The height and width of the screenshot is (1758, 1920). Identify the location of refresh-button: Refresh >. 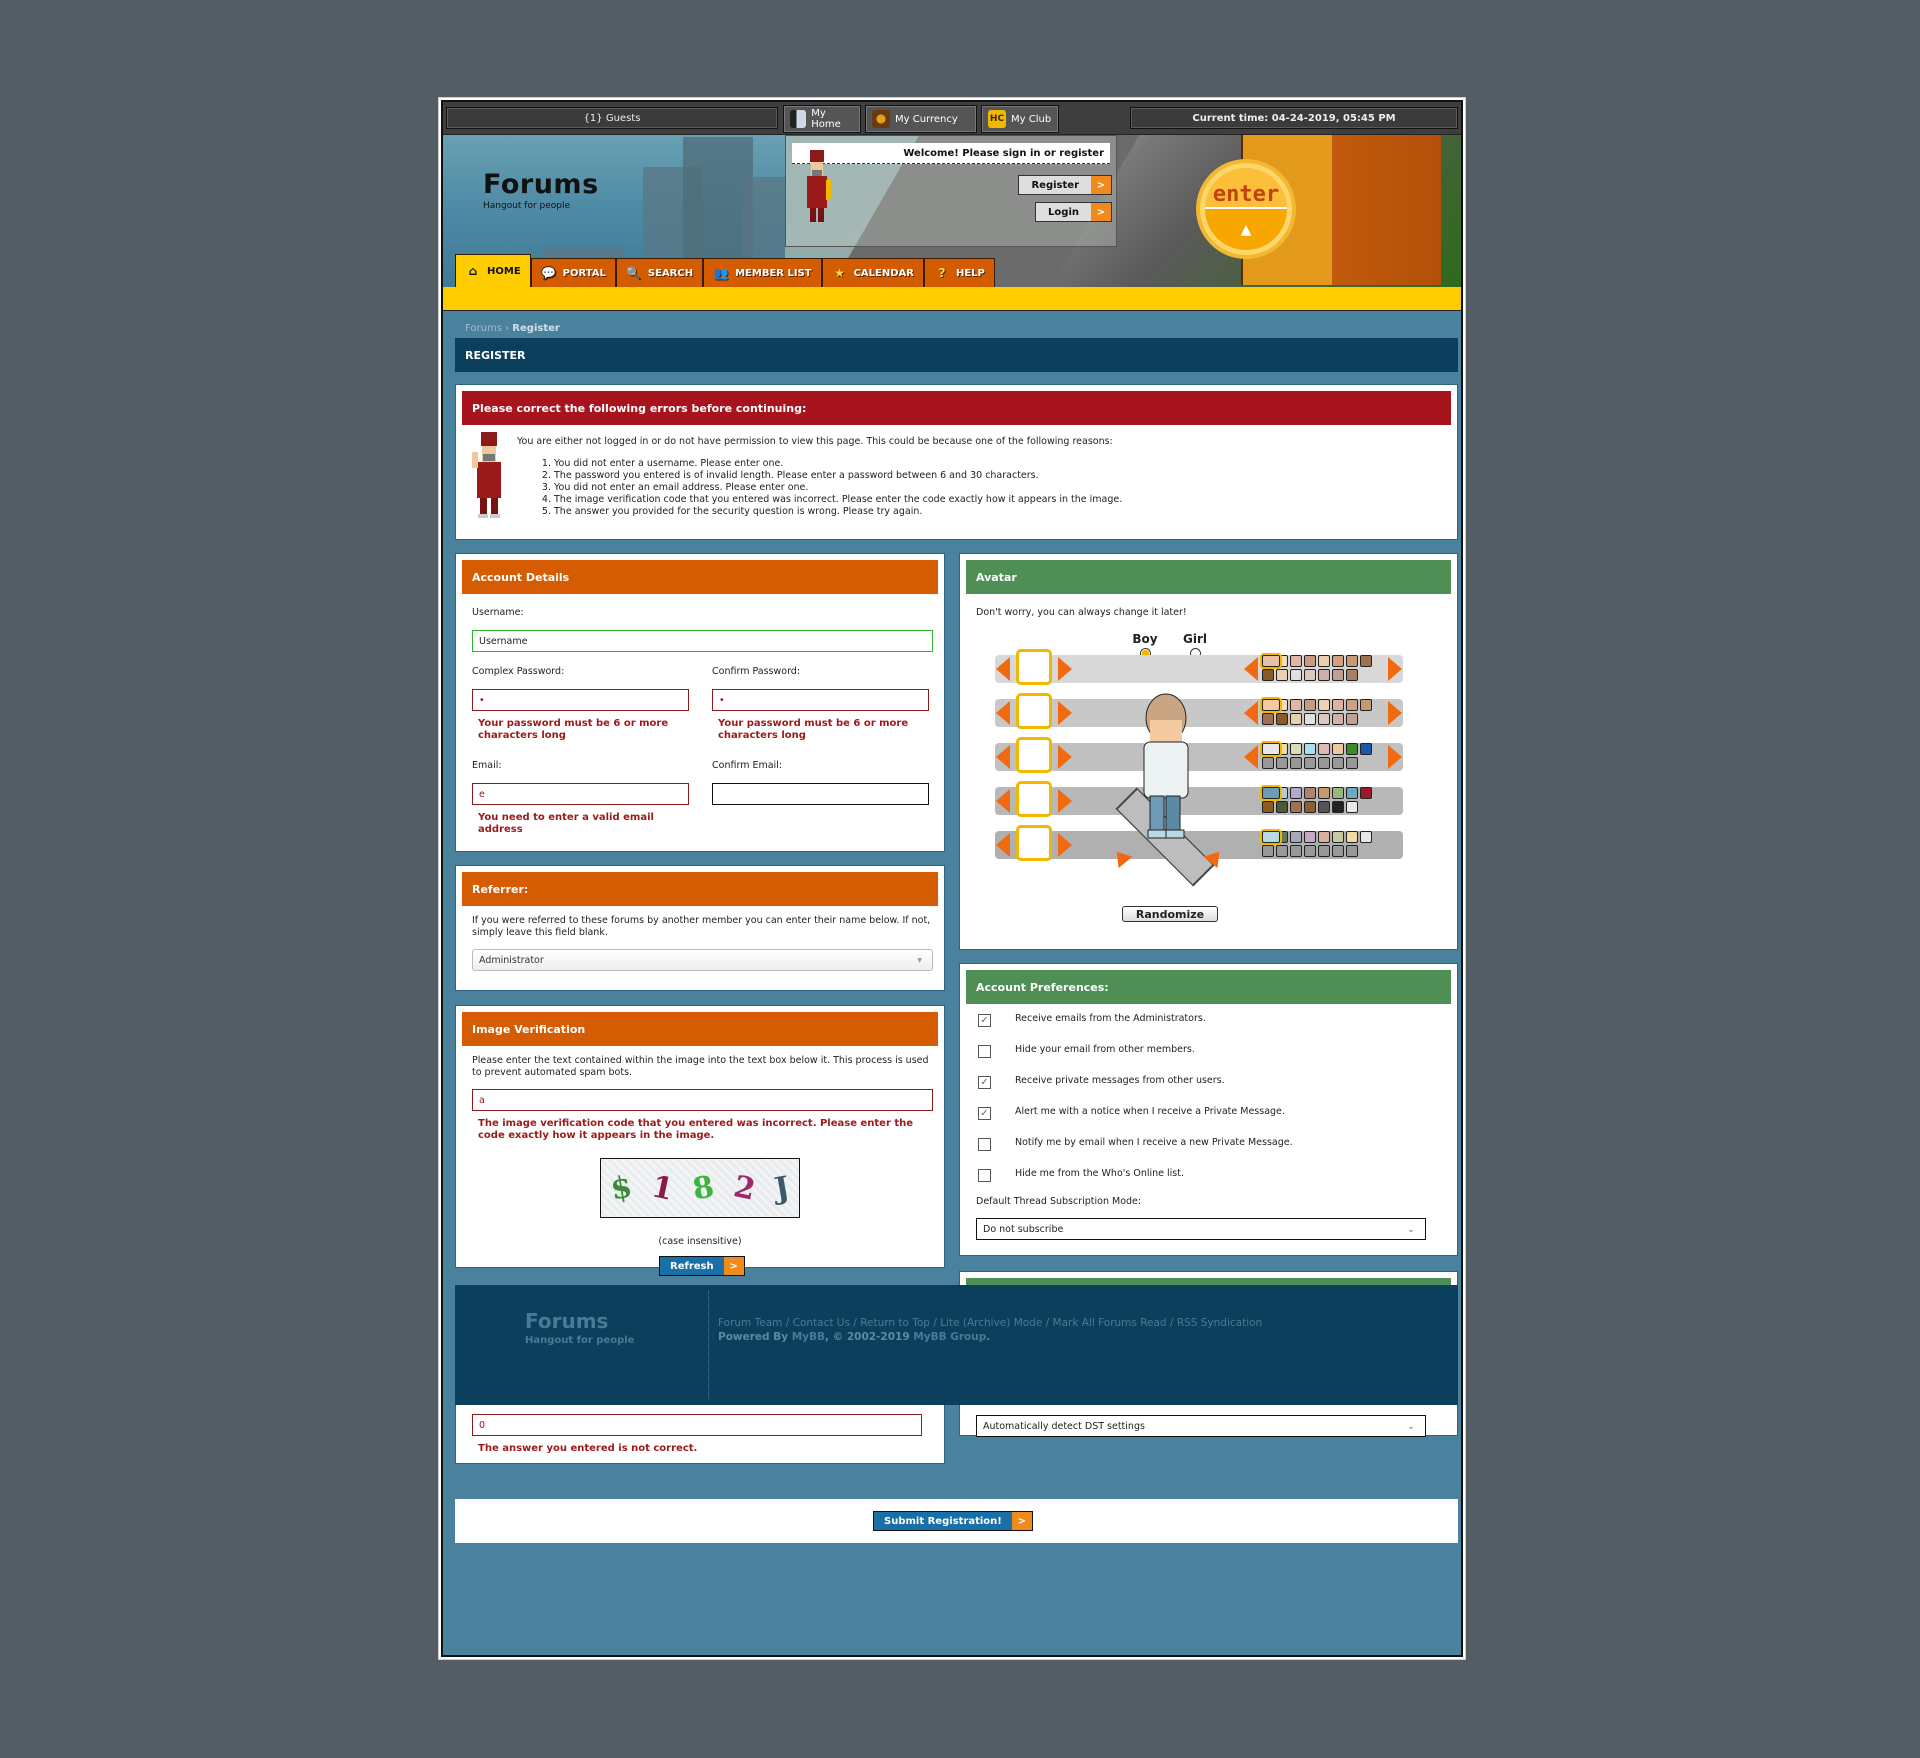
(702, 1266).